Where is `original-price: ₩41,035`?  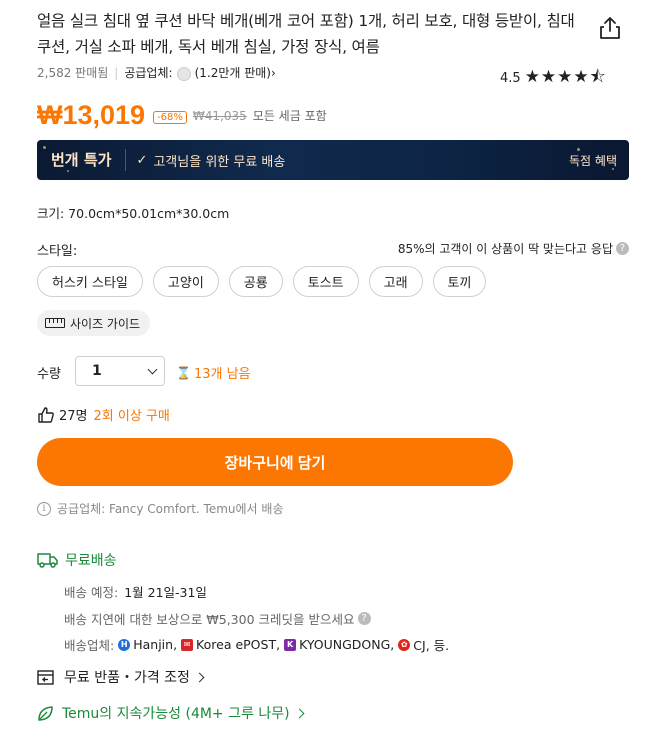
original-price: ₩41,035 is located at coordinates (219, 116).